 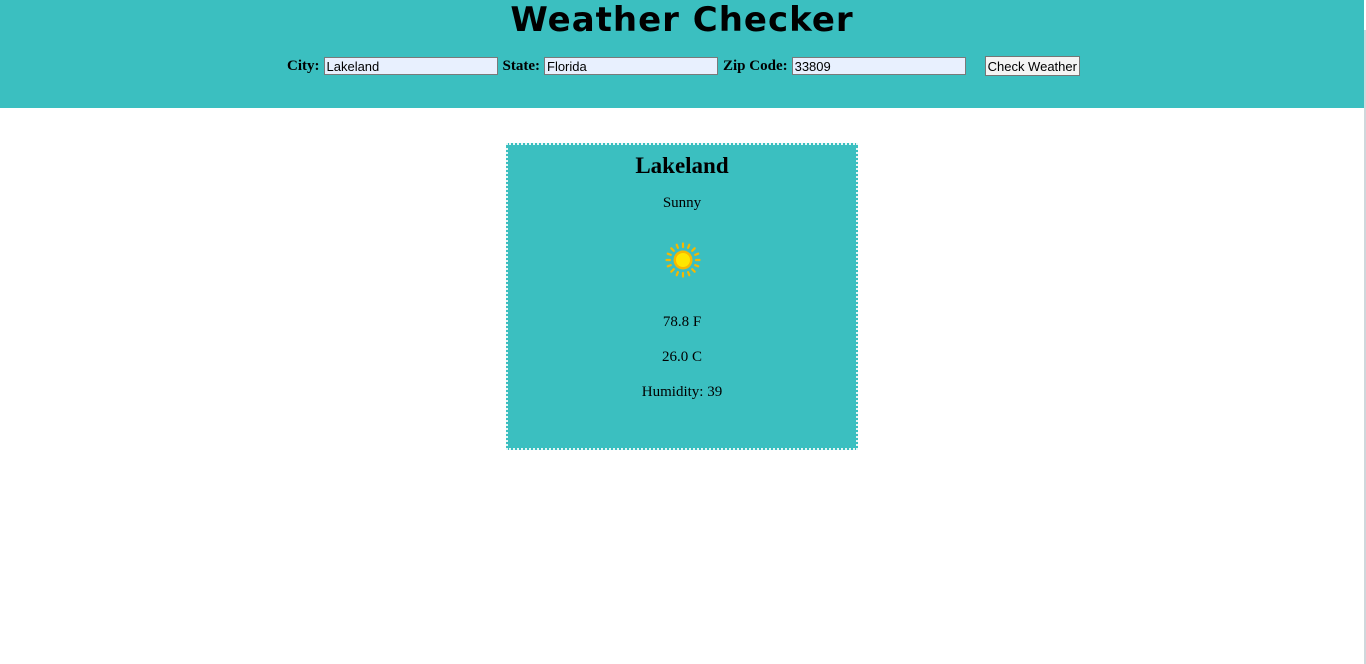 What do you see at coordinates (878, 66) in the screenshot?
I see `zip-code-input` at bounding box center [878, 66].